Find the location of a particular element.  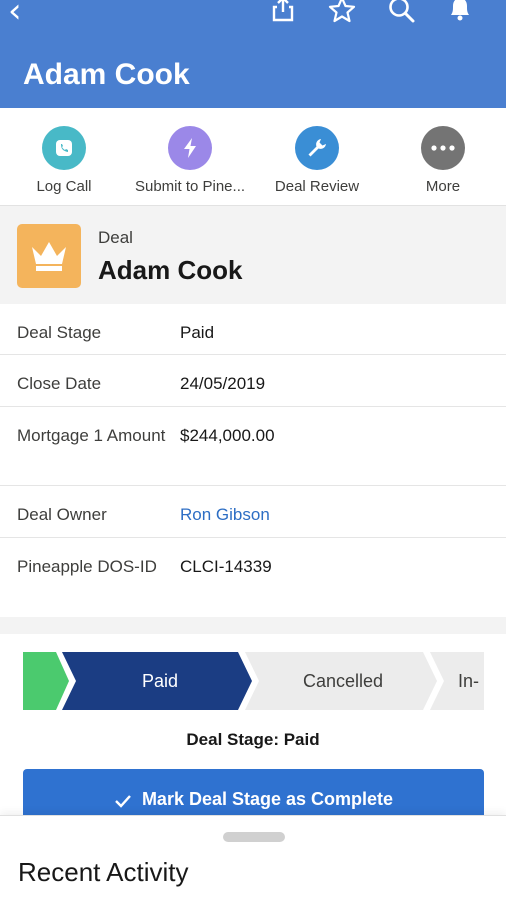

path-stage-label: Paid is located at coordinates (160, 681).